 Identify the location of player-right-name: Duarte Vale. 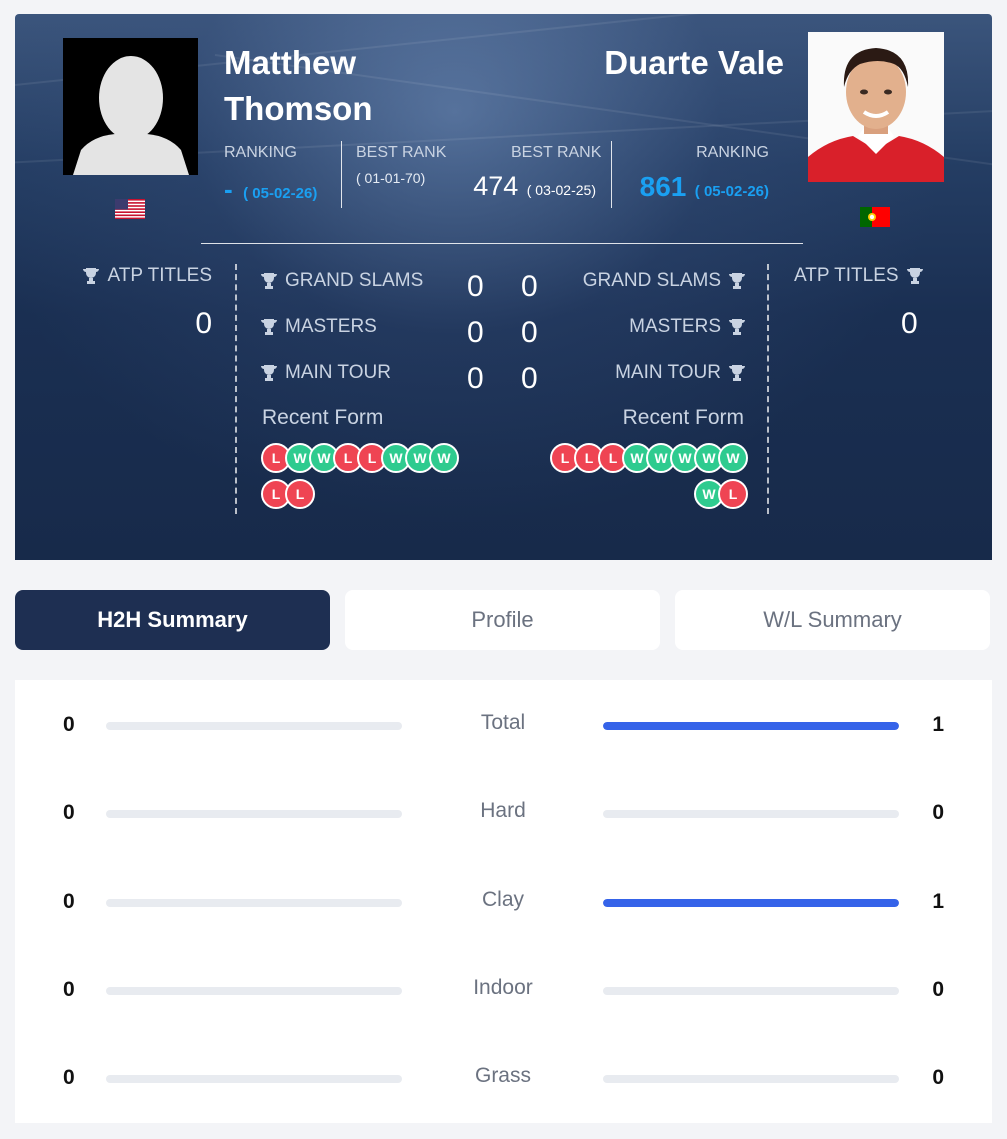
(694, 63).